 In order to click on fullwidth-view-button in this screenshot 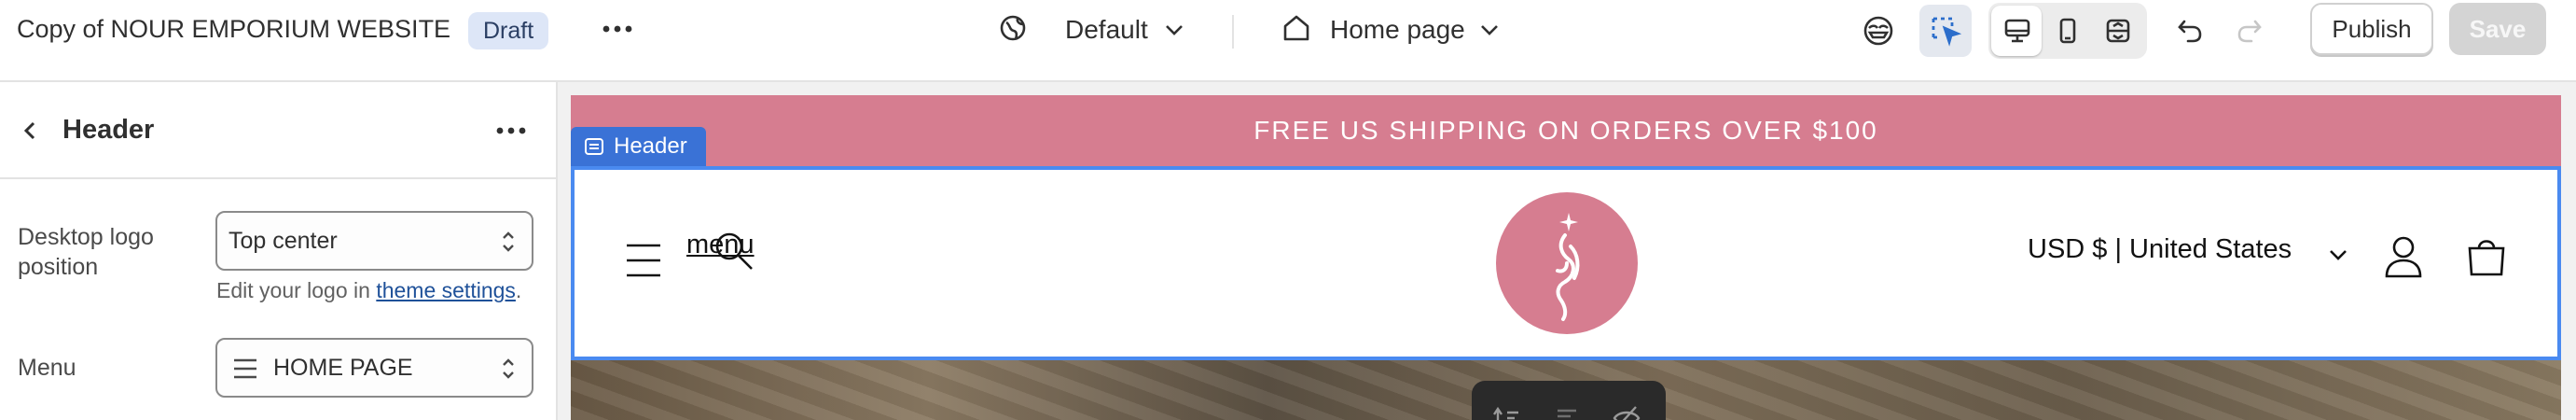, I will do `click(2118, 31)`.